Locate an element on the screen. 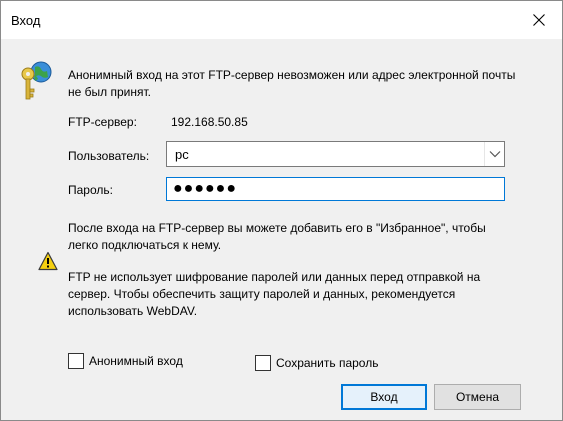  chevron-down-icon is located at coordinates (494, 154).